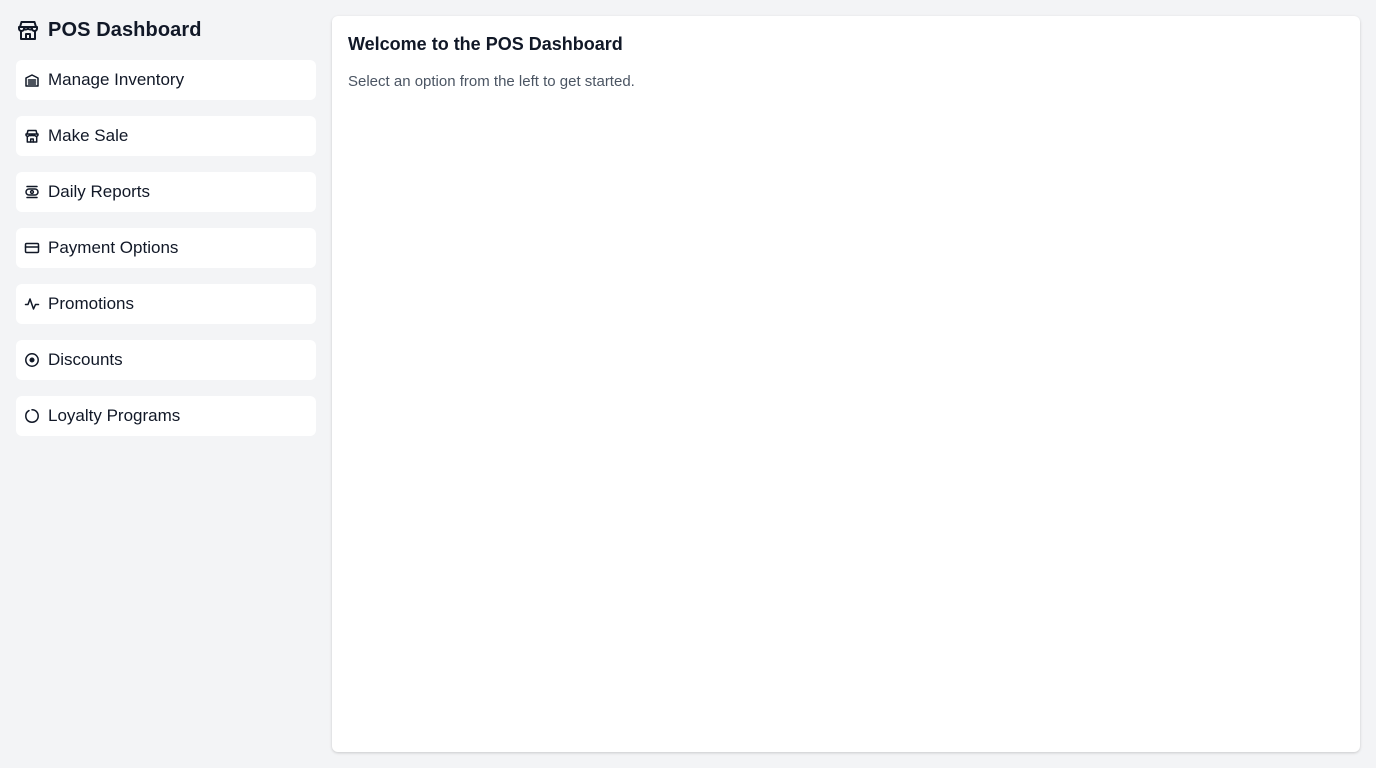 The image size is (1376, 768). I want to click on sidebar-item-manage-inventory: Manage Inventory, so click(166, 80).